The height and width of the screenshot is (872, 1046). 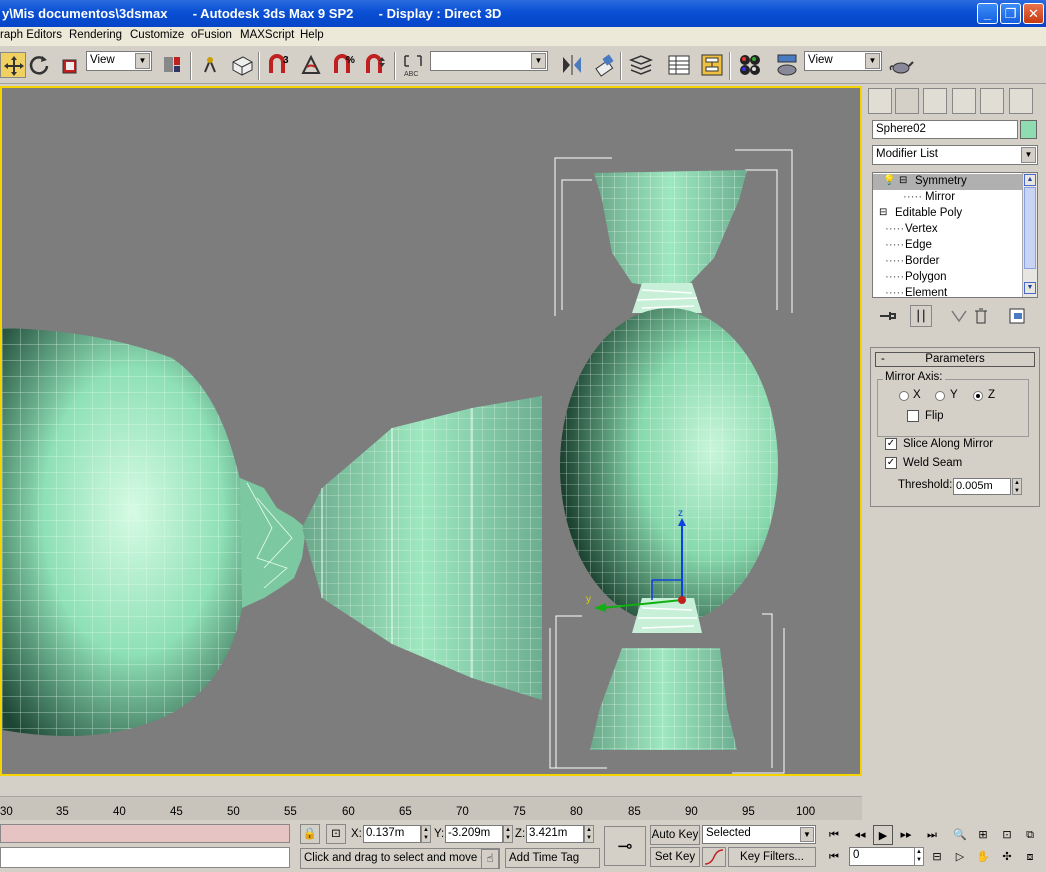 I want to click on curve-editor-icon, so click(x=679, y=65).